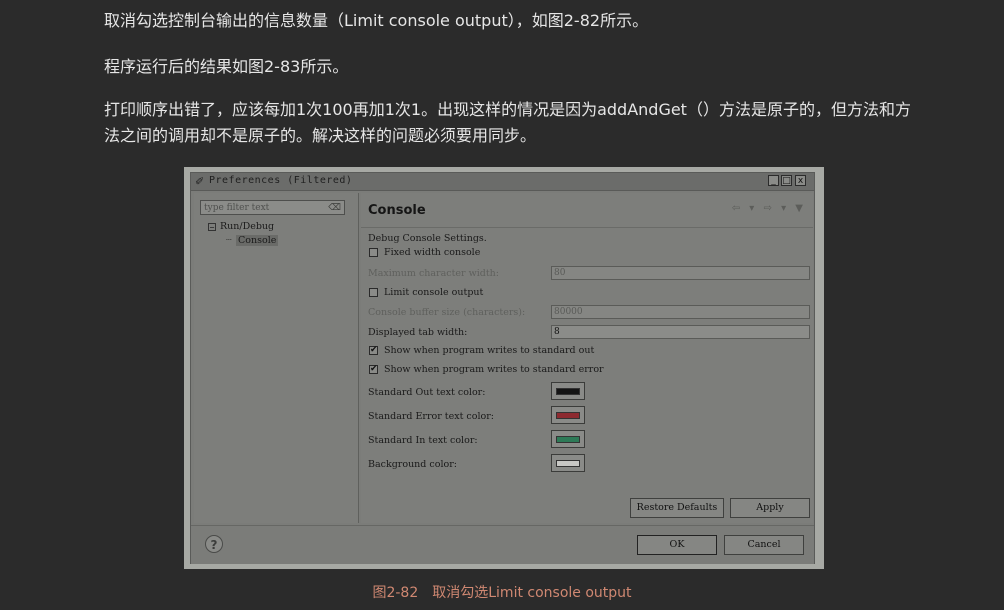 This screenshot has width=1004, height=610. What do you see at coordinates (502, 544) in the screenshot?
I see `dialog-button-bar: ? OK Cancel` at bounding box center [502, 544].